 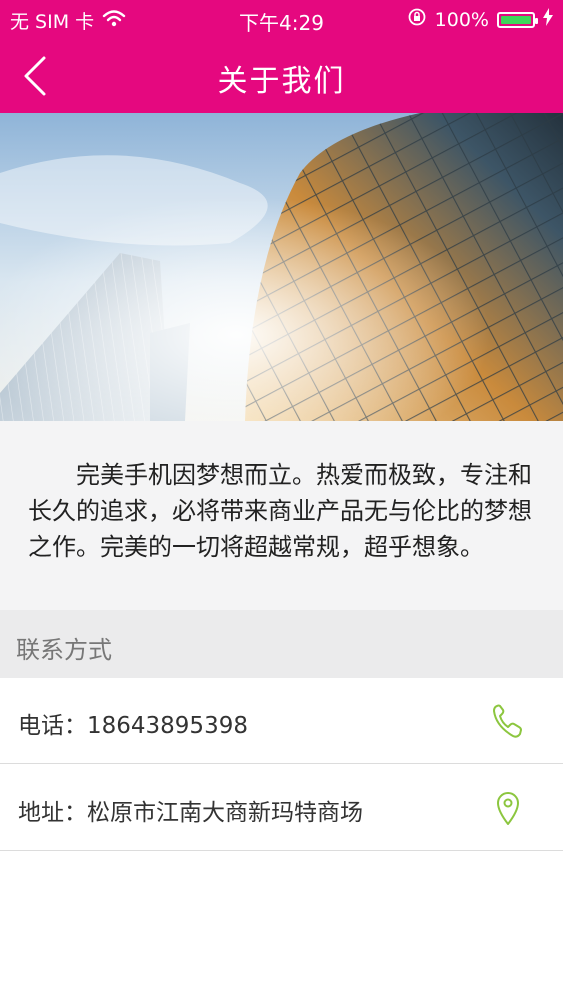 I want to click on address-label: 地址：, so click(x=52, y=813).